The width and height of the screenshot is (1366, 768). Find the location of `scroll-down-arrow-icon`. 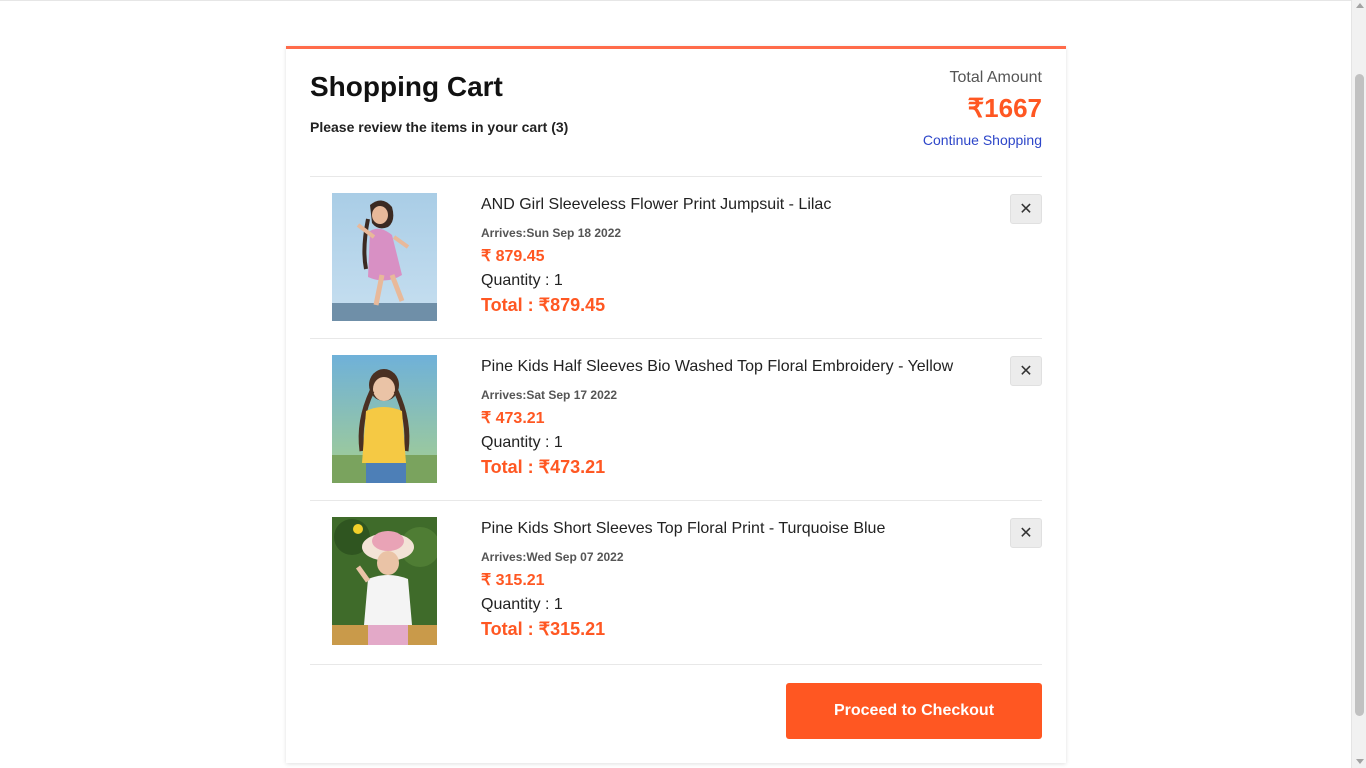

scroll-down-arrow-icon is located at coordinates (1360, 761).